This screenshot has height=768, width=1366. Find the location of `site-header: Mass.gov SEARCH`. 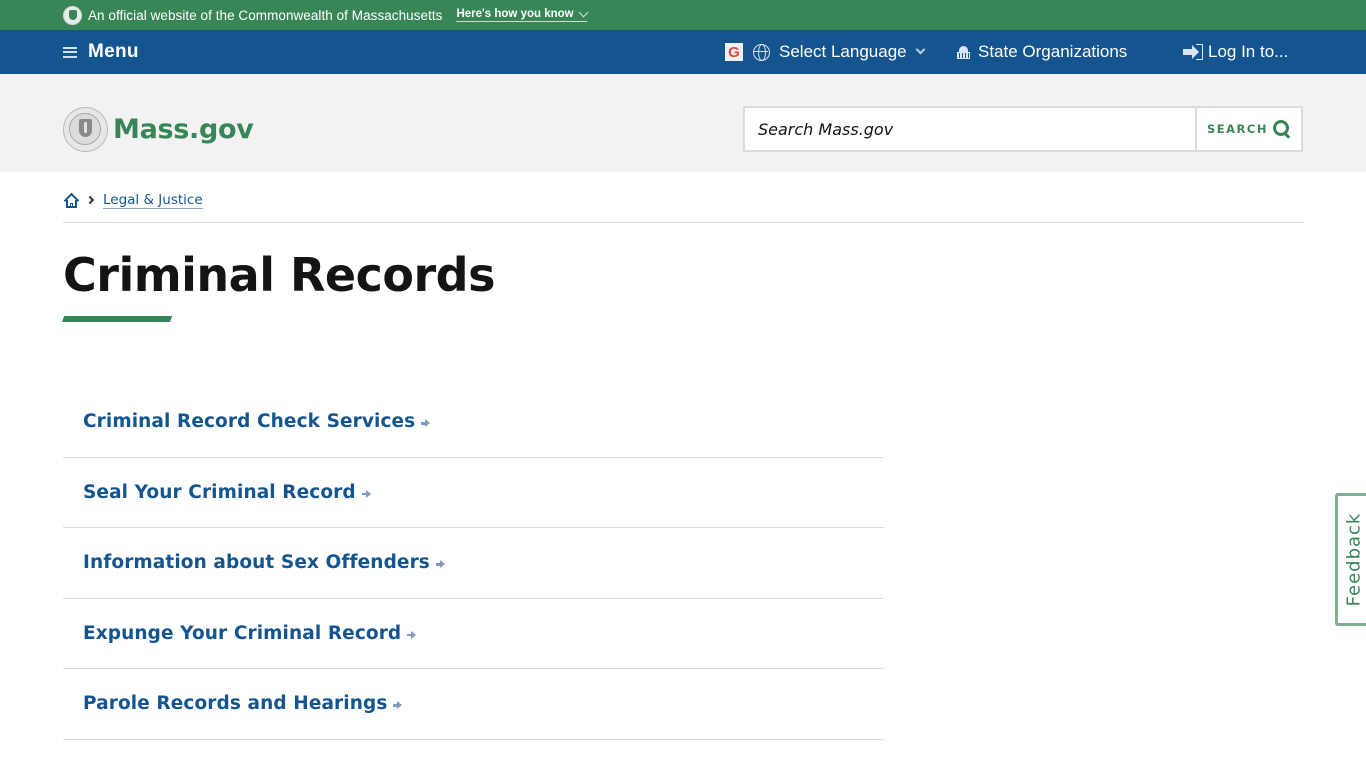

site-header: Mass.gov SEARCH is located at coordinates (683, 123).